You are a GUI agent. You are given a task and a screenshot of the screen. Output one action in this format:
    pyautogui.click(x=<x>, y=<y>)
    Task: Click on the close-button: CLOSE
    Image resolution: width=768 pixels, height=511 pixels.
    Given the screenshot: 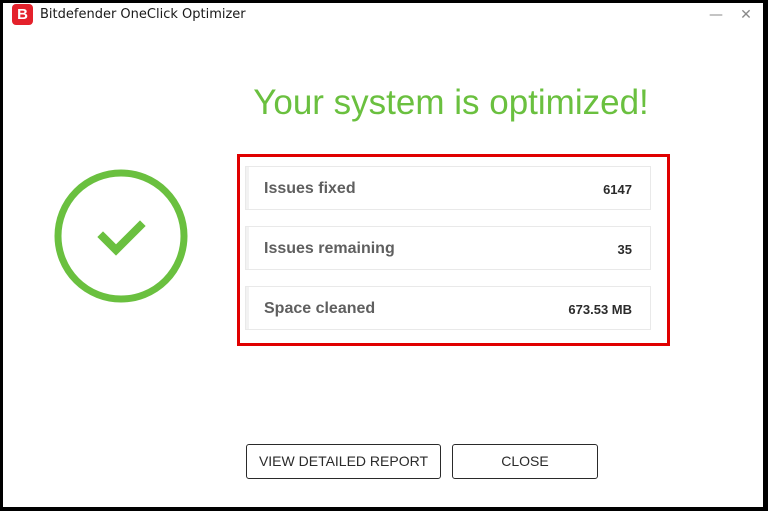 What is the action you would take?
    pyautogui.click(x=525, y=461)
    